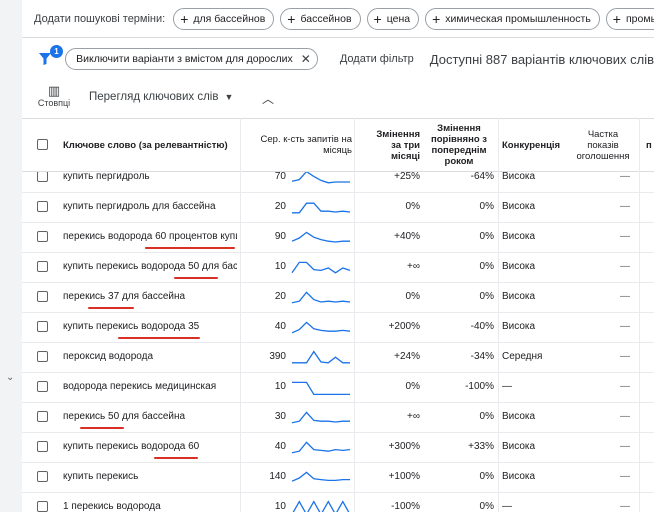 The image size is (654, 512). I want to click on close-icon: ✕, so click(306, 59).